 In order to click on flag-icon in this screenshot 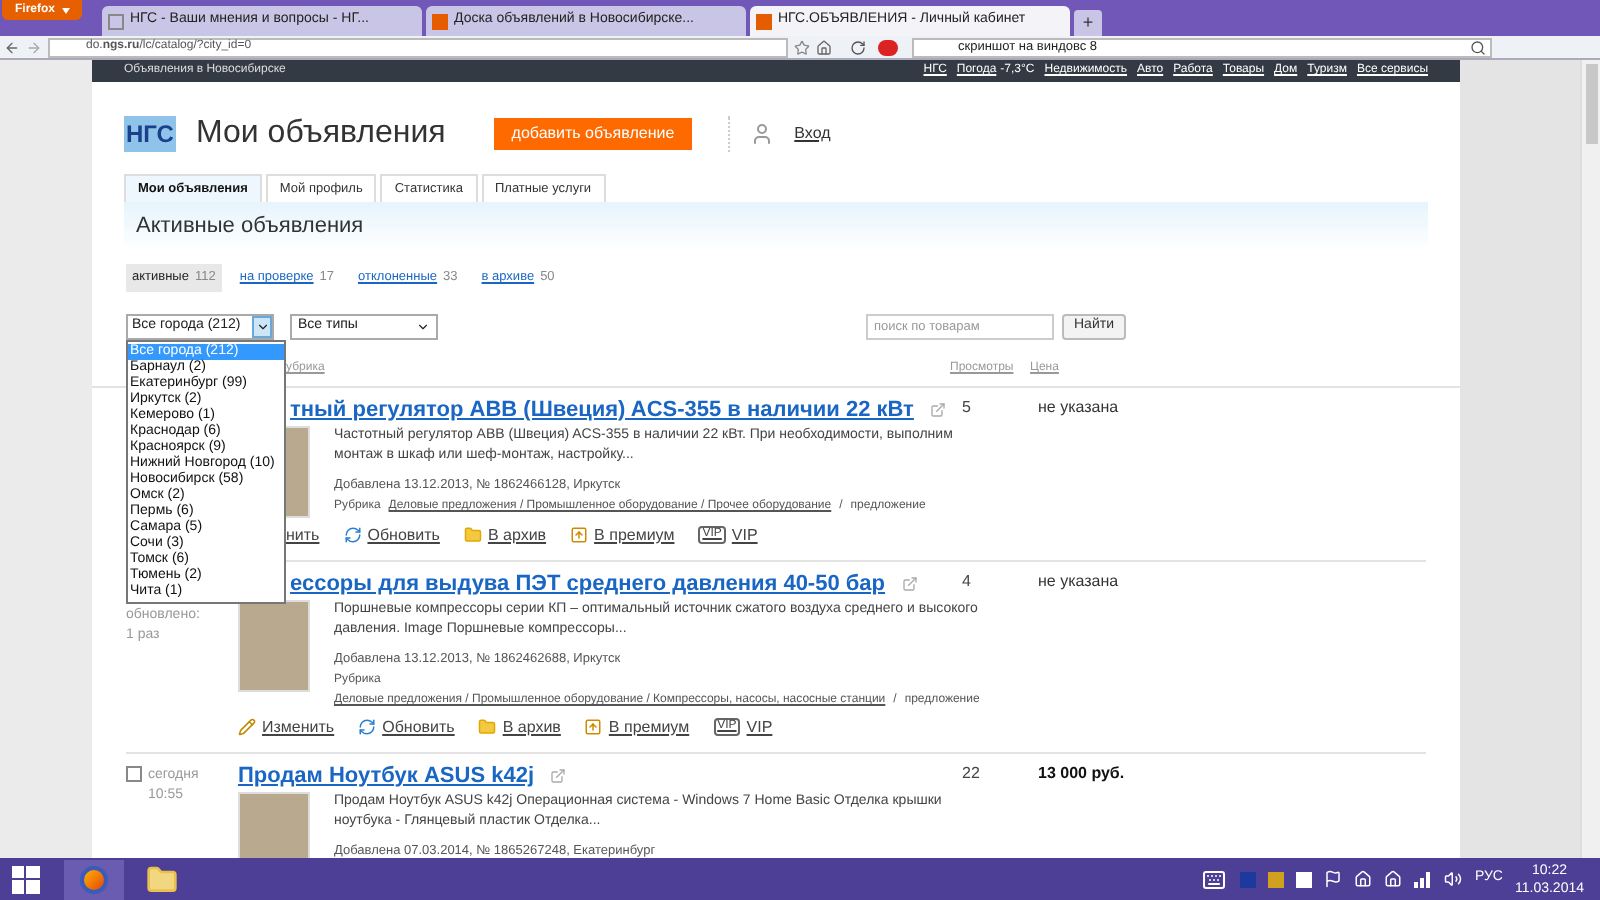, I will do `click(1333, 879)`.